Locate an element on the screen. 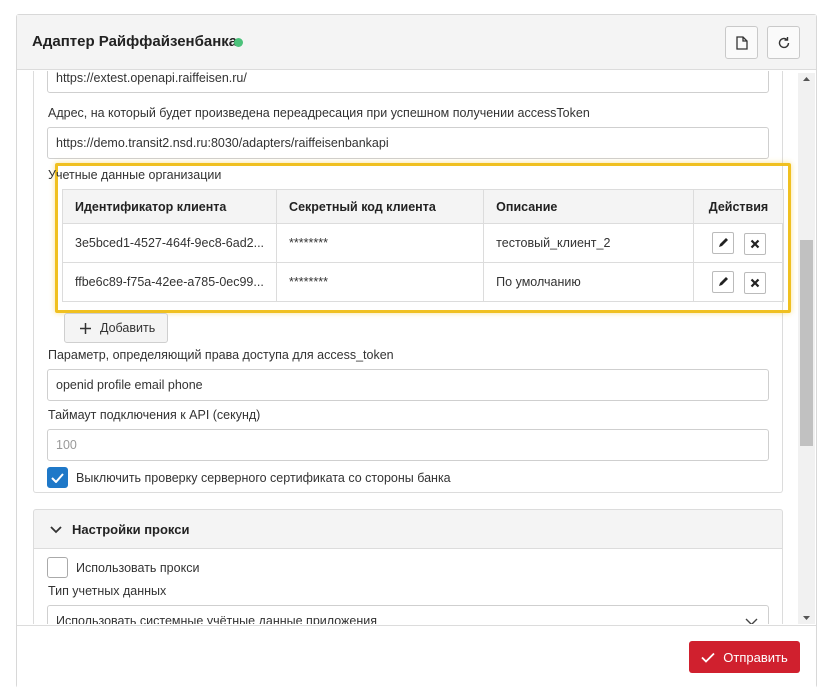 The width and height of the screenshot is (834, 695). scrollbar-thumb is located at coordinates (806, 343).